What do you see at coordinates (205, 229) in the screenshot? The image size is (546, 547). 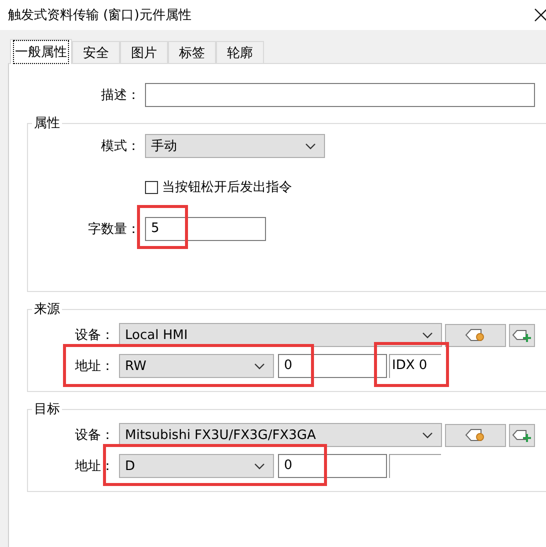 I see `count-field: 5` at bounding box center [205, 229].